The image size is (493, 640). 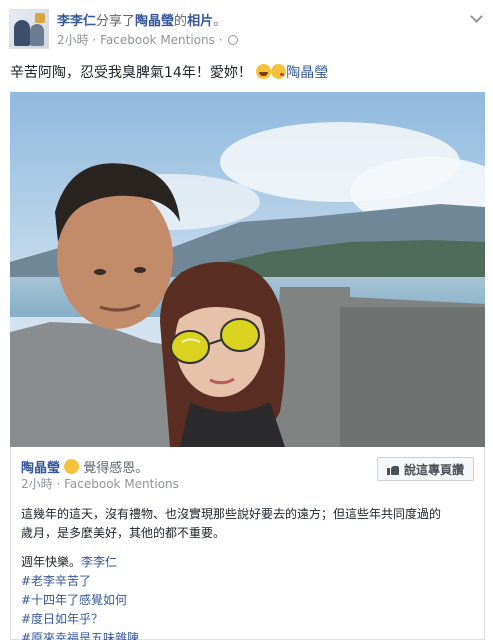 What do you see at coordinates (190, 347) in the screenshot?
I see `sunglasses-lens` at bounding box center [190, 347].